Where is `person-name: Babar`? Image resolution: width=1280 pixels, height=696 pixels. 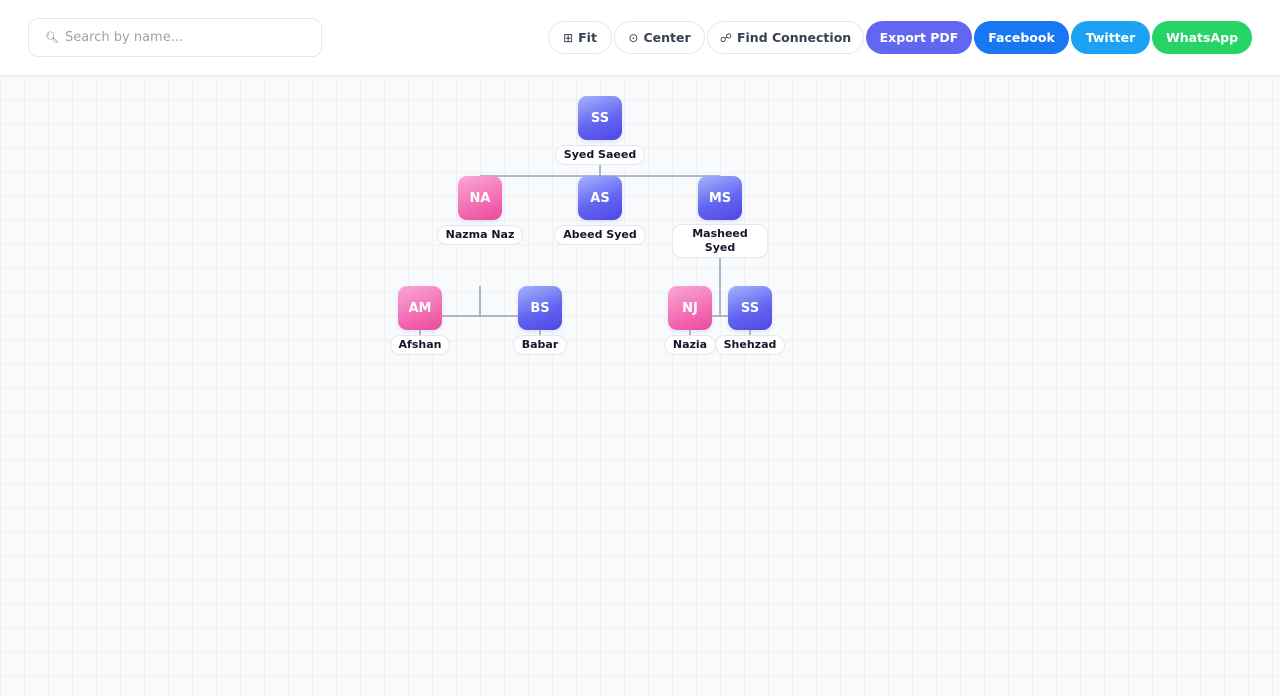
person-name: Babar is located at coordinates (540, 344).